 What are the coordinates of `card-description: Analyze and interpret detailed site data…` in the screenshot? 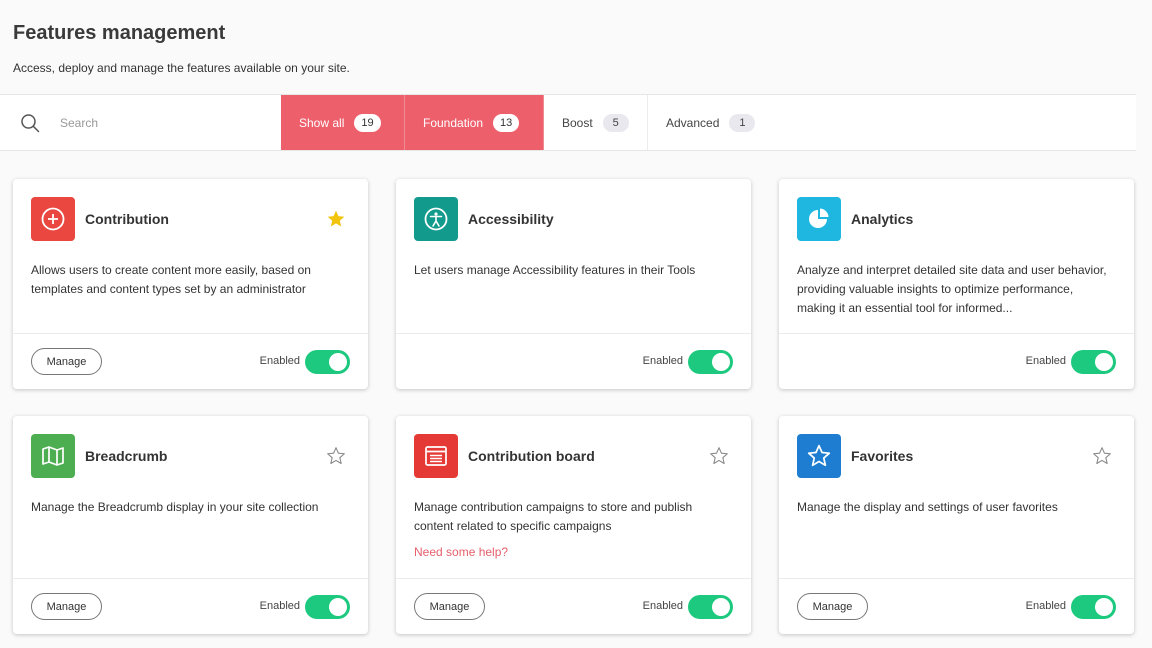 It's located at (952, 289).